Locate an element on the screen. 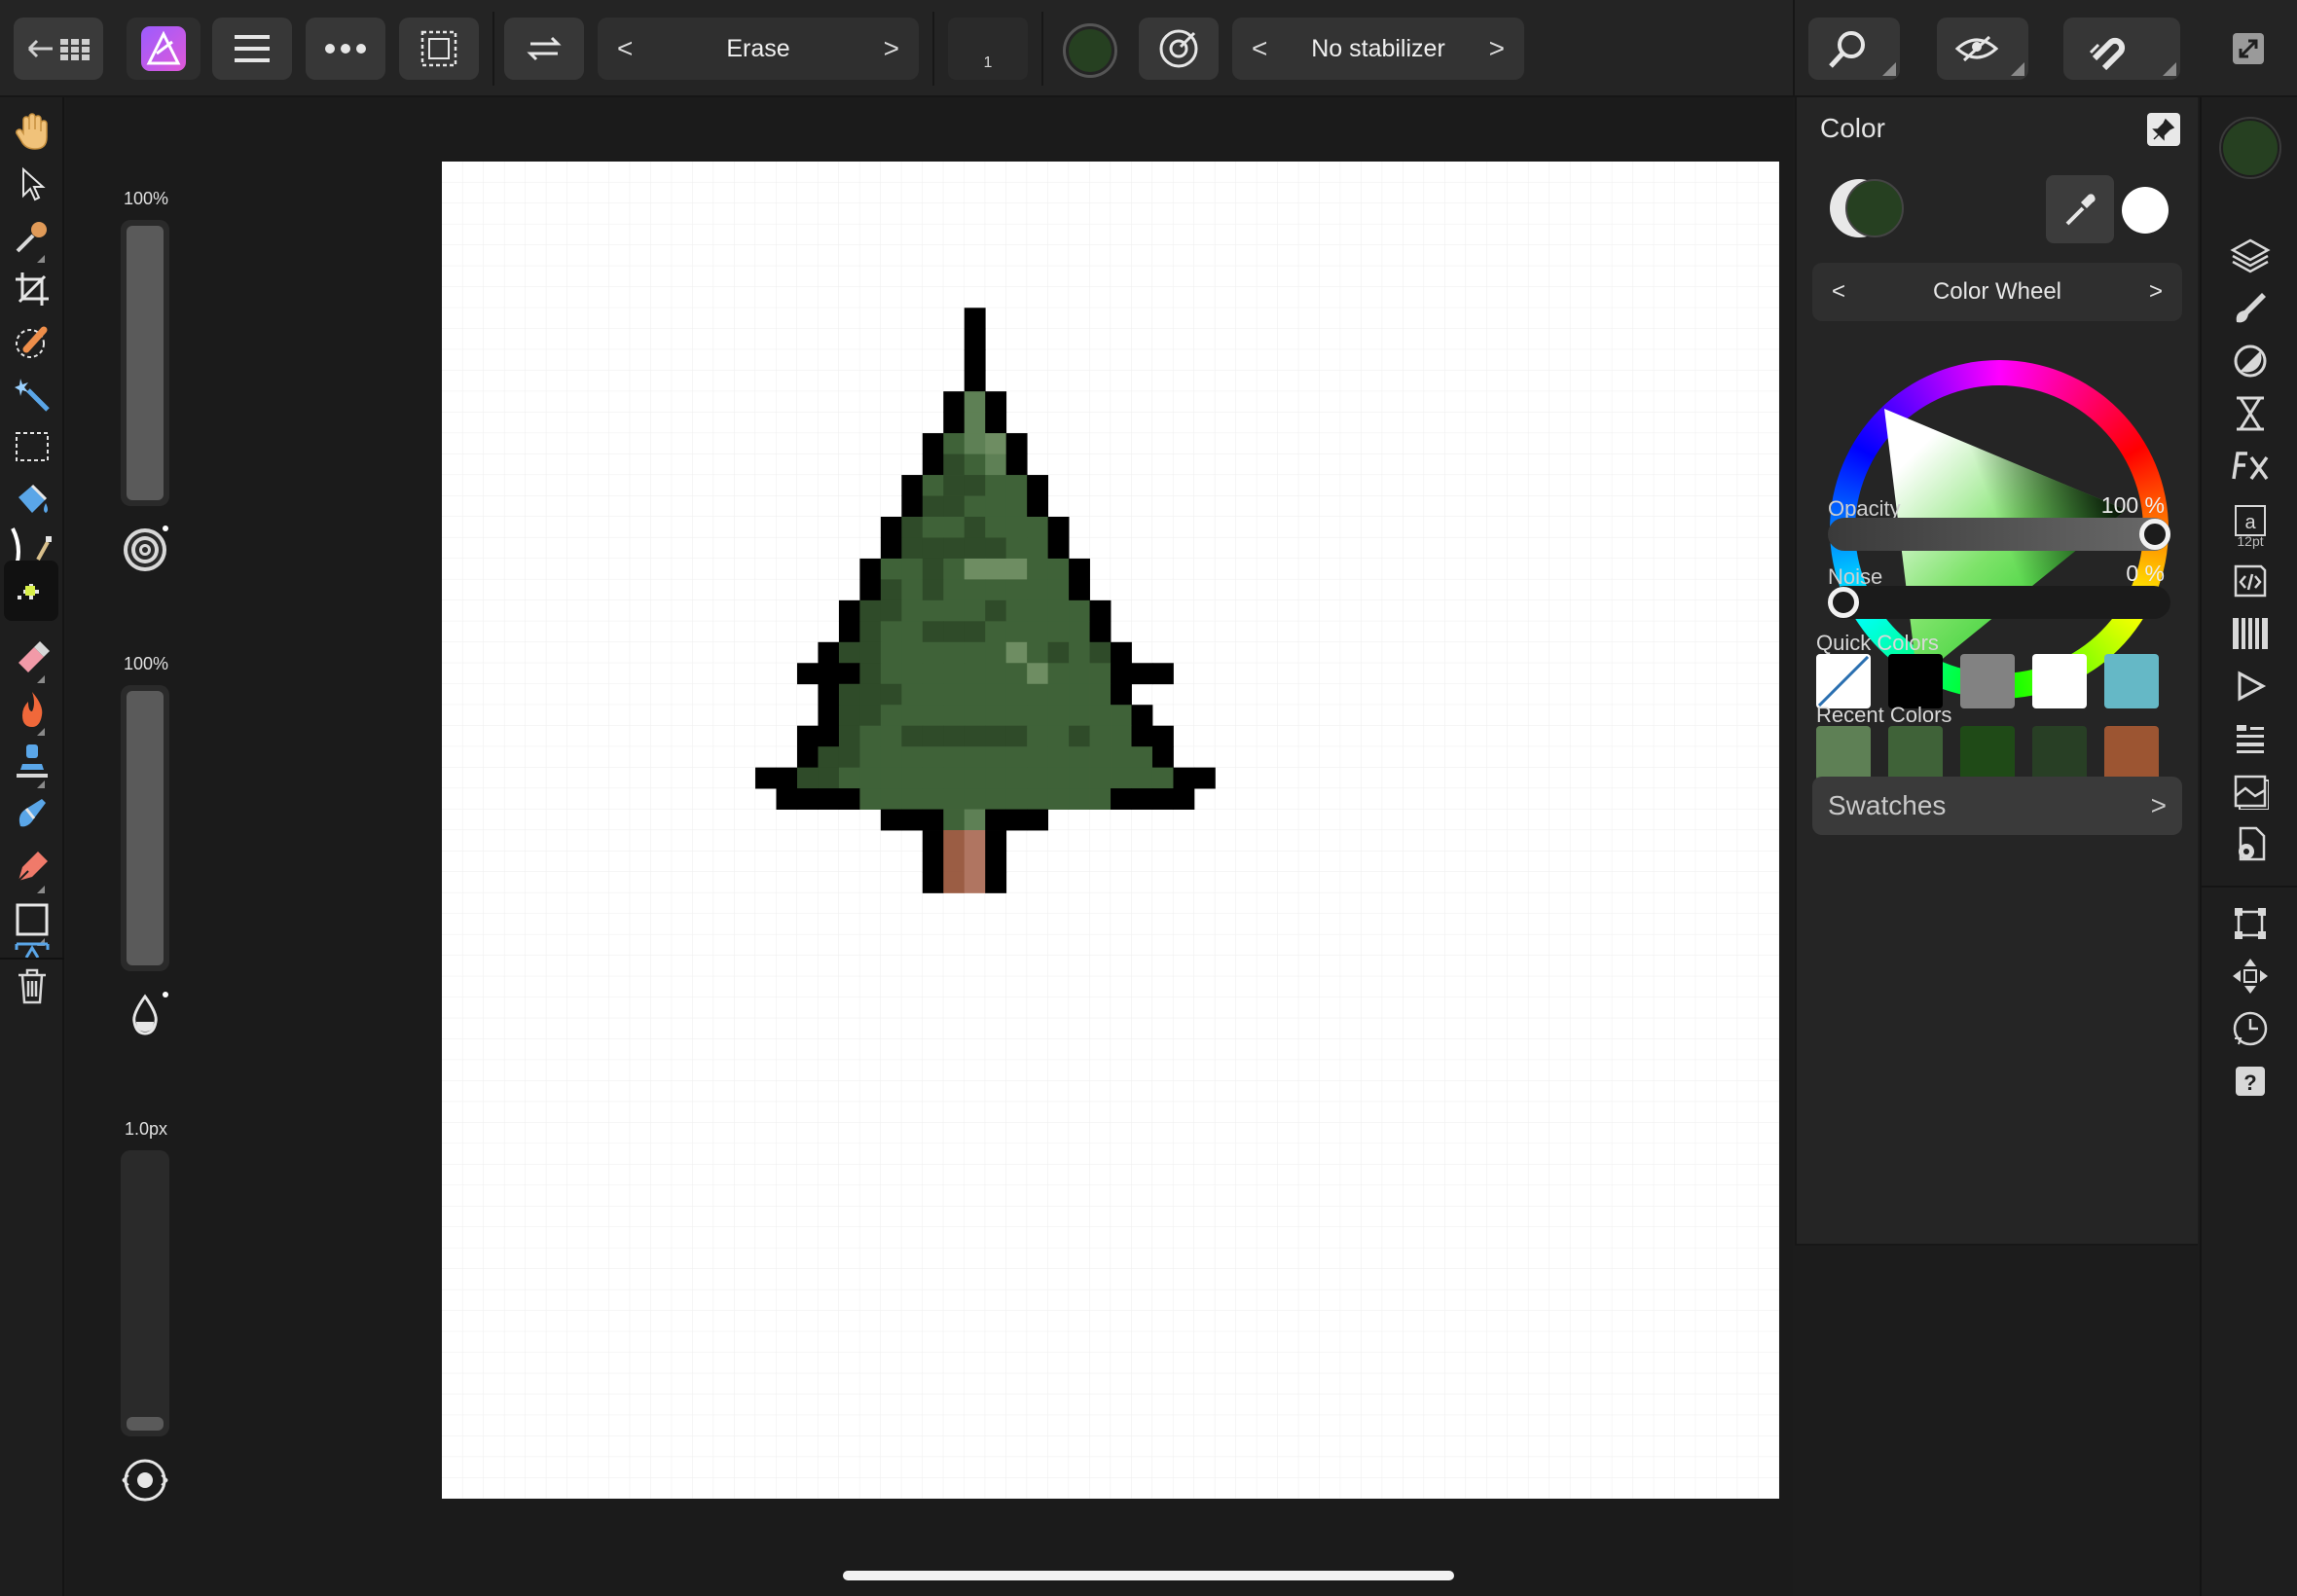  flow-button is located at coordinates (145, 1015).